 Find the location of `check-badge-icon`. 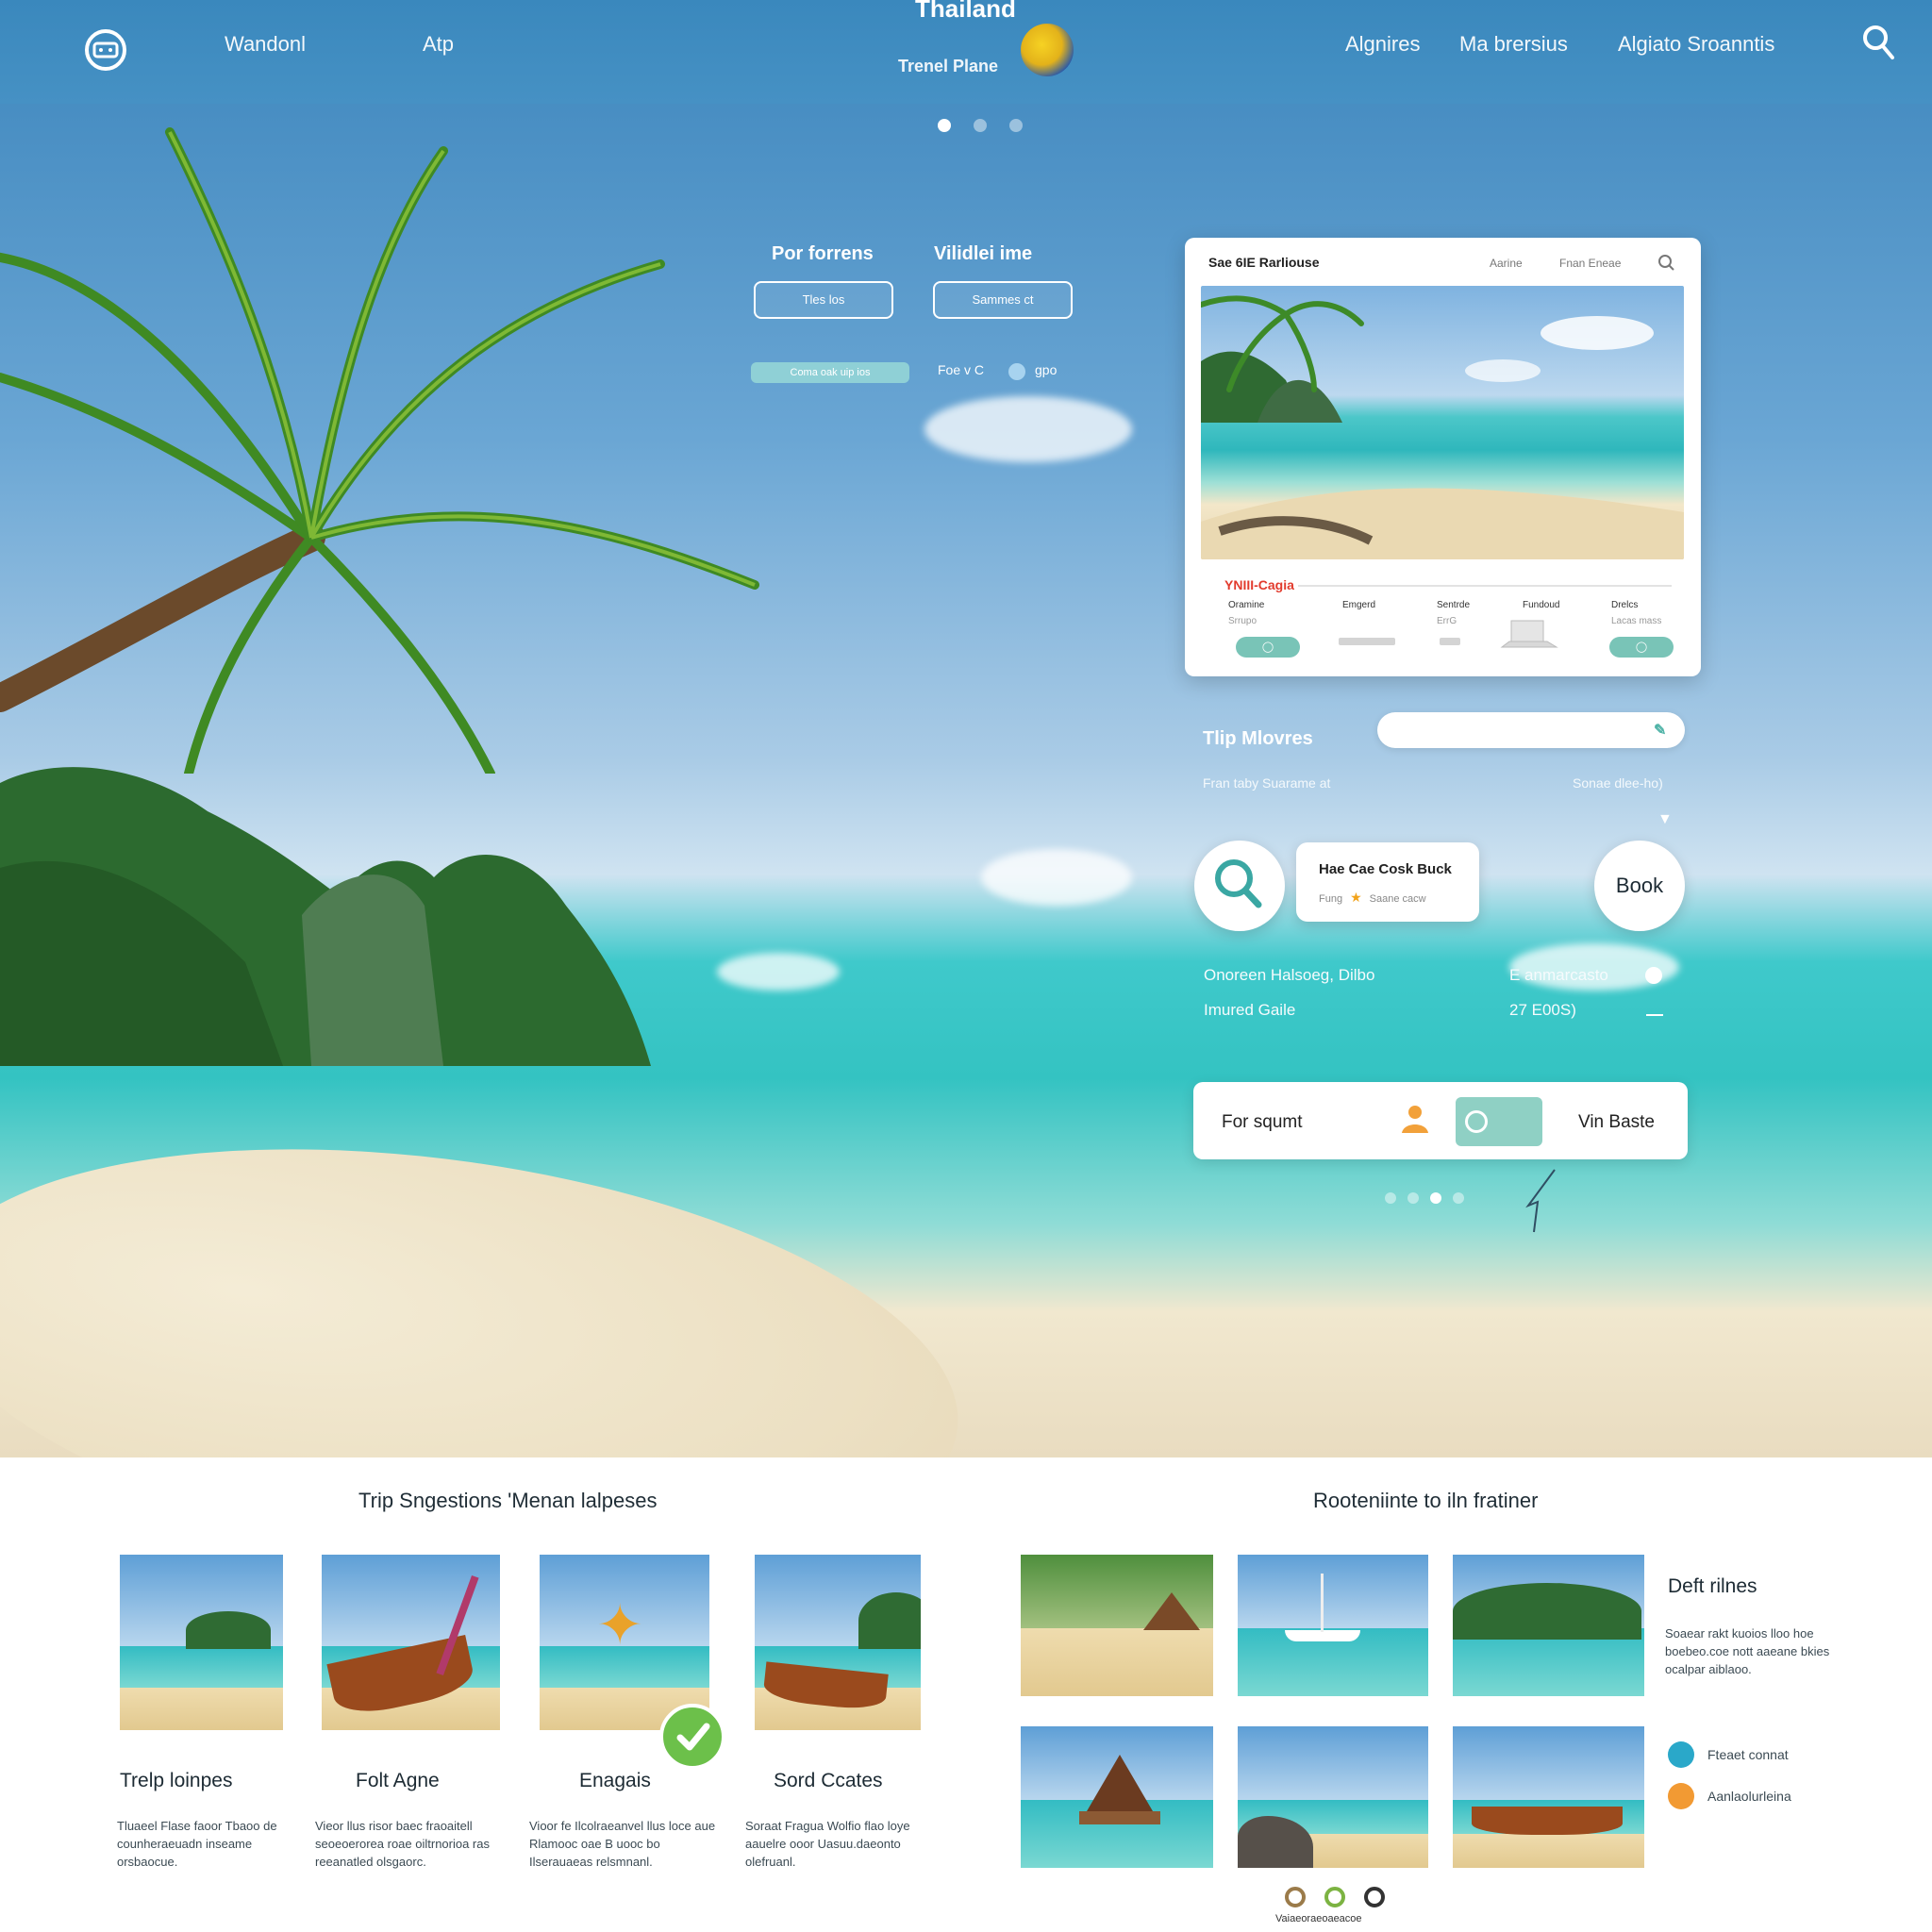

check-badge-icon is located at coordinates (692, 1737).